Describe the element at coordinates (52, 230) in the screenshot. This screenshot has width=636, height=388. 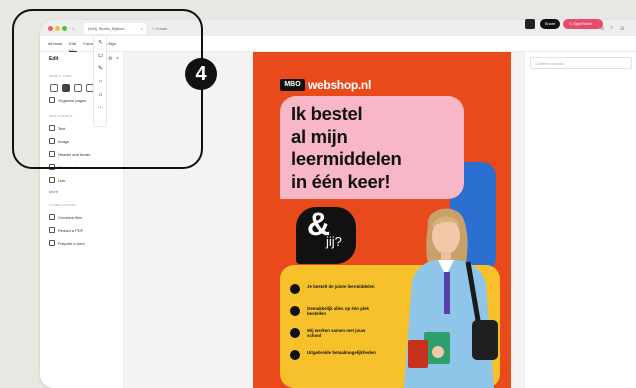
I see `redact-icon` at that location.